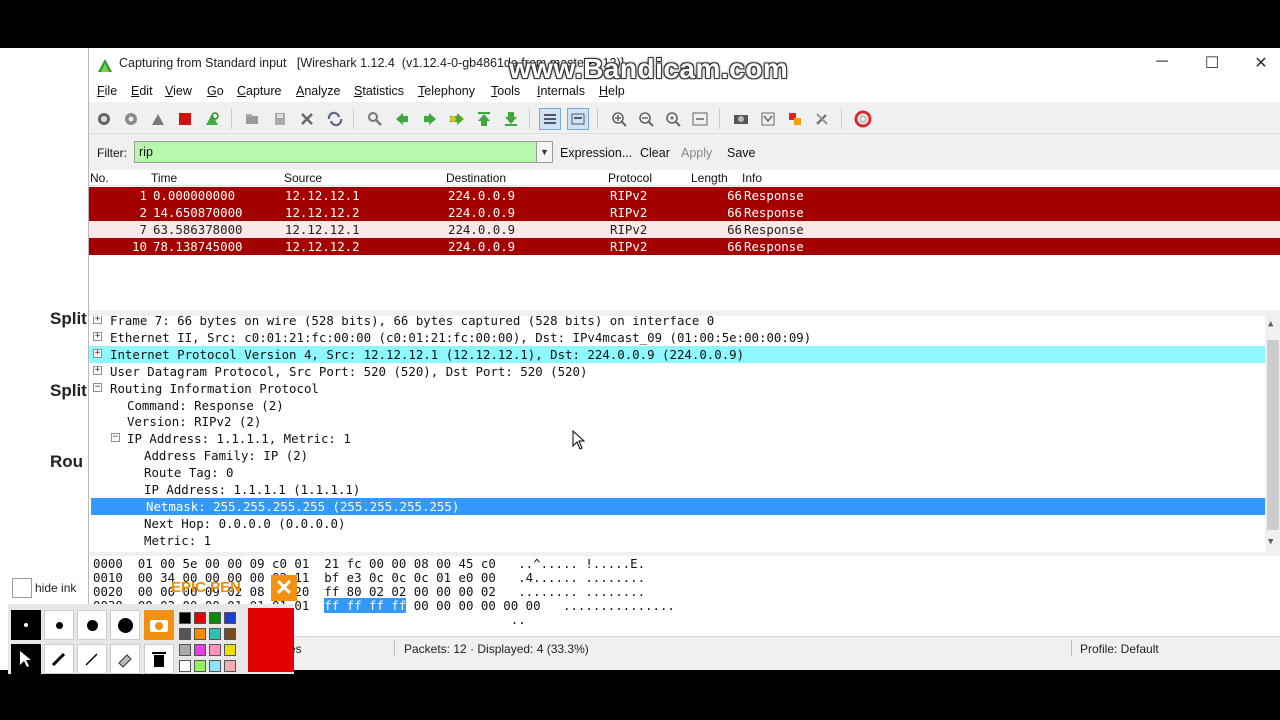 The image size is (1280, 720). Describe the element at coordinates (578, 119) in the screenshot. I see `autoscroll-icon` at that location.